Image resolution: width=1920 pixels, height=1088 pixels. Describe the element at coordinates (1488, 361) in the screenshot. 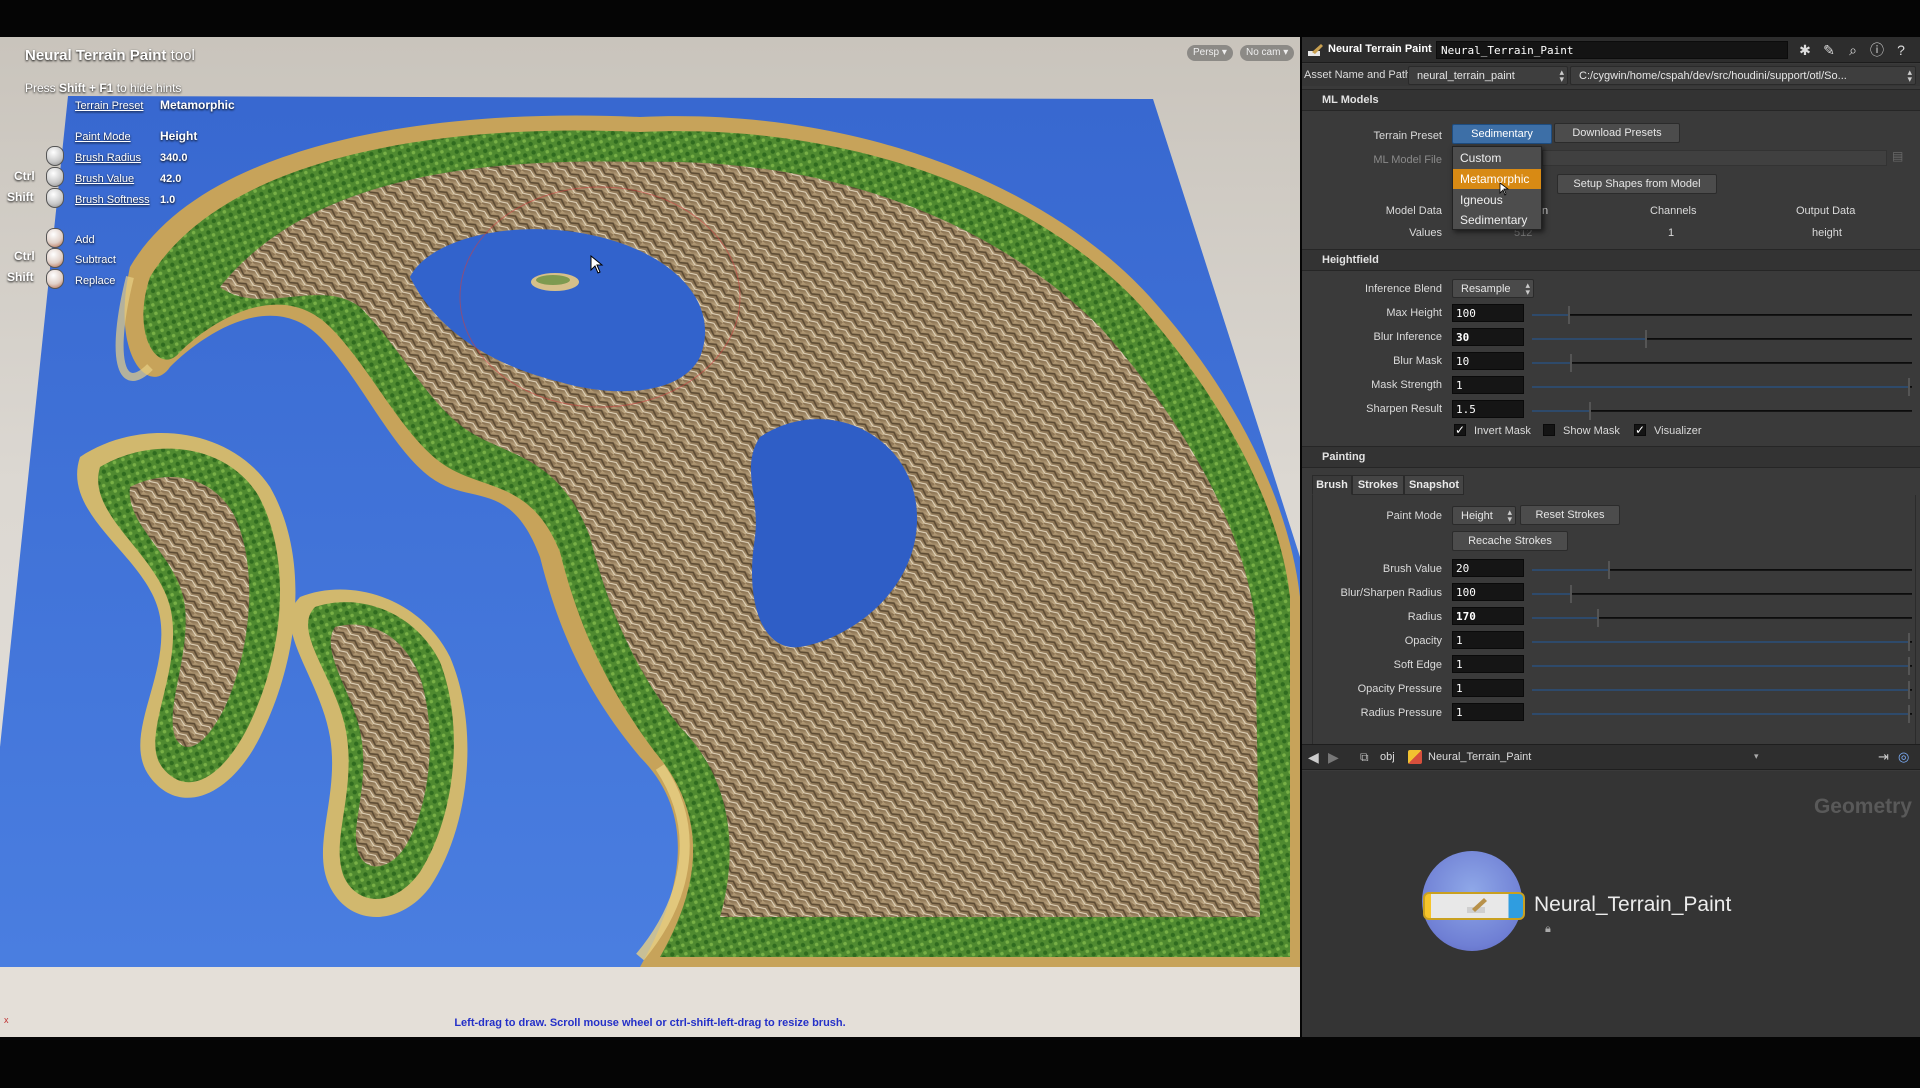

I see `blur-mask-field: 10` at that location.